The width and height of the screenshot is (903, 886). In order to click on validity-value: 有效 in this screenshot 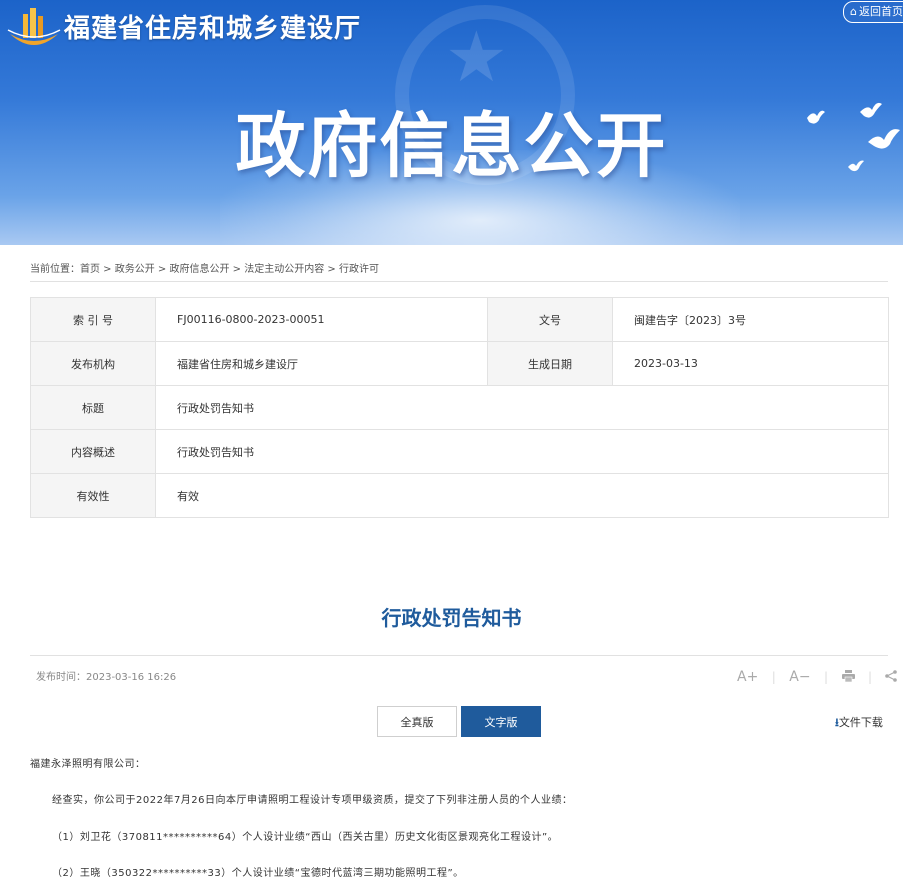, I will do `click(522, 495)`.